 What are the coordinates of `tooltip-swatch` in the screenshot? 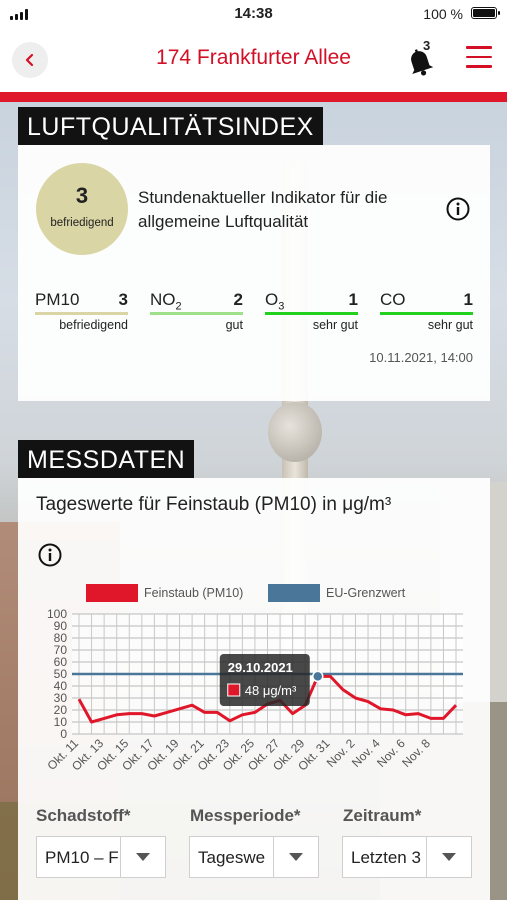 It's located at (234, 690).